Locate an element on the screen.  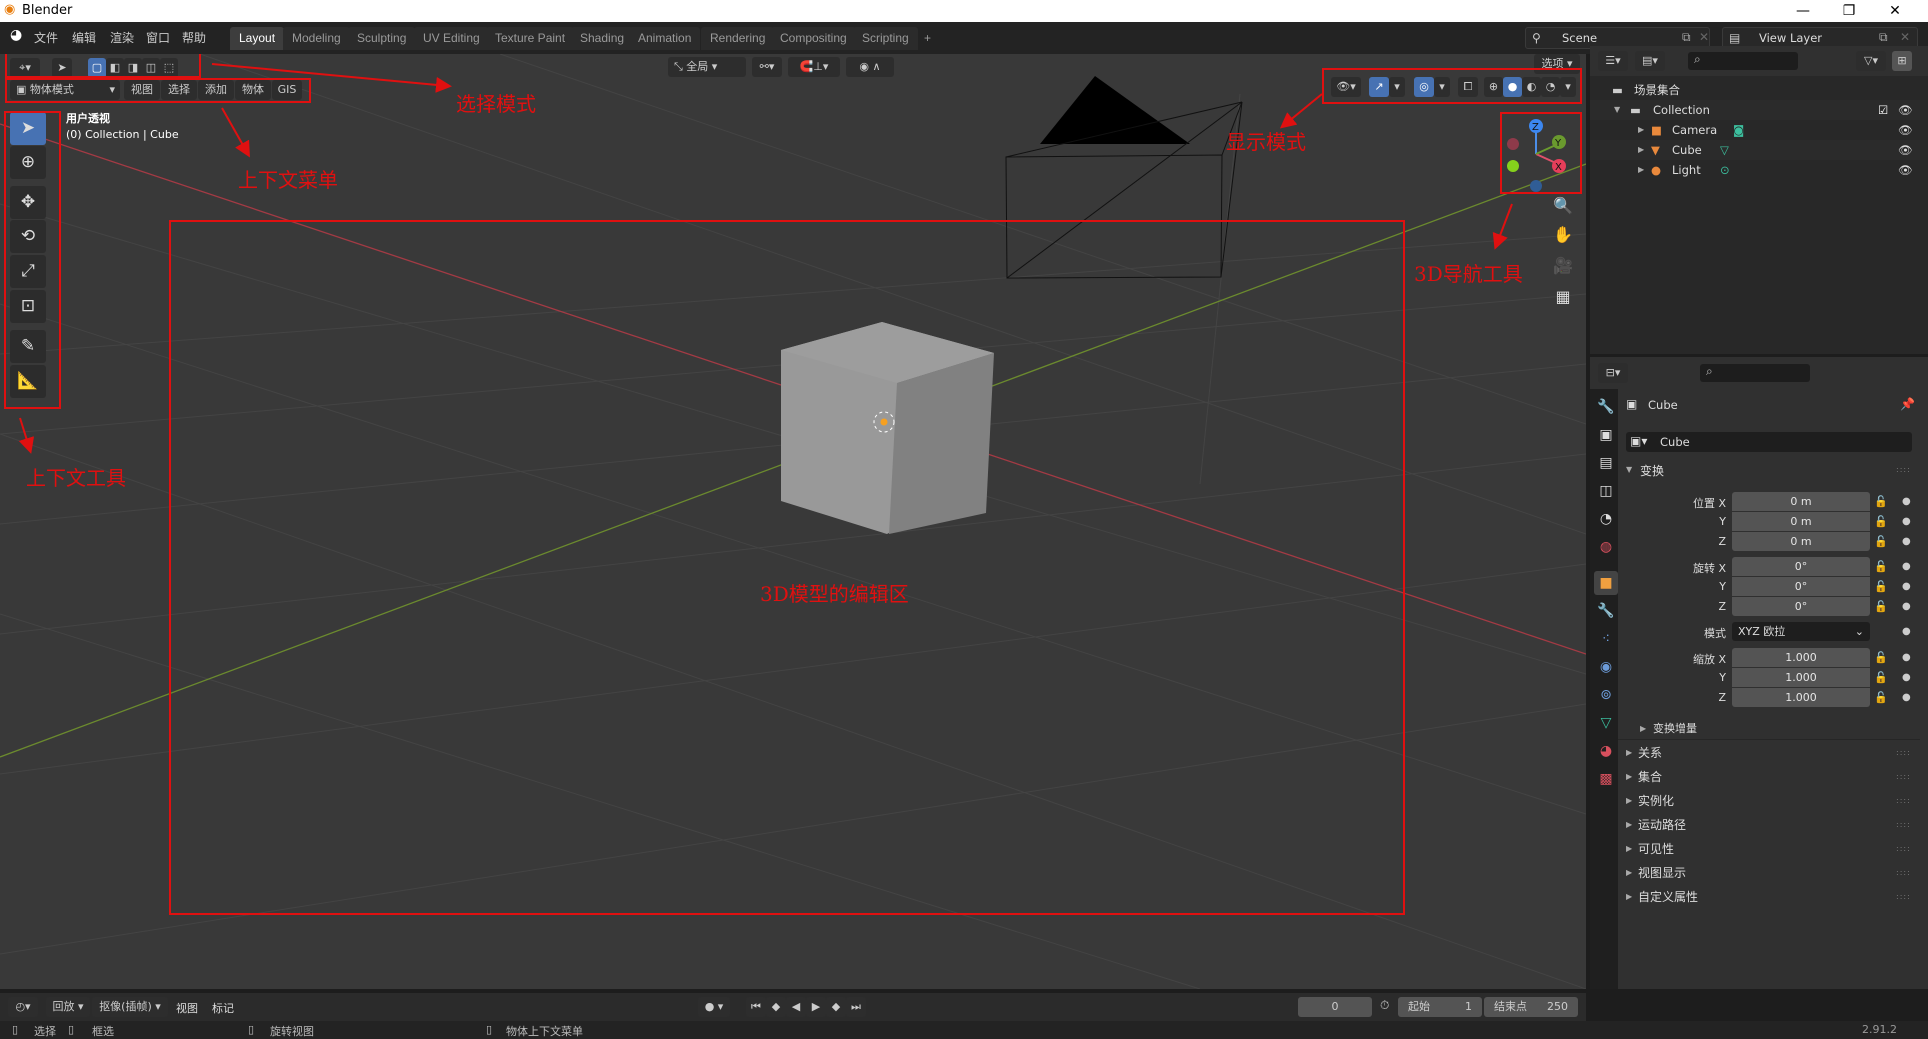
timeline-view-menu: 视图 is located at coordinates (187, 1008).